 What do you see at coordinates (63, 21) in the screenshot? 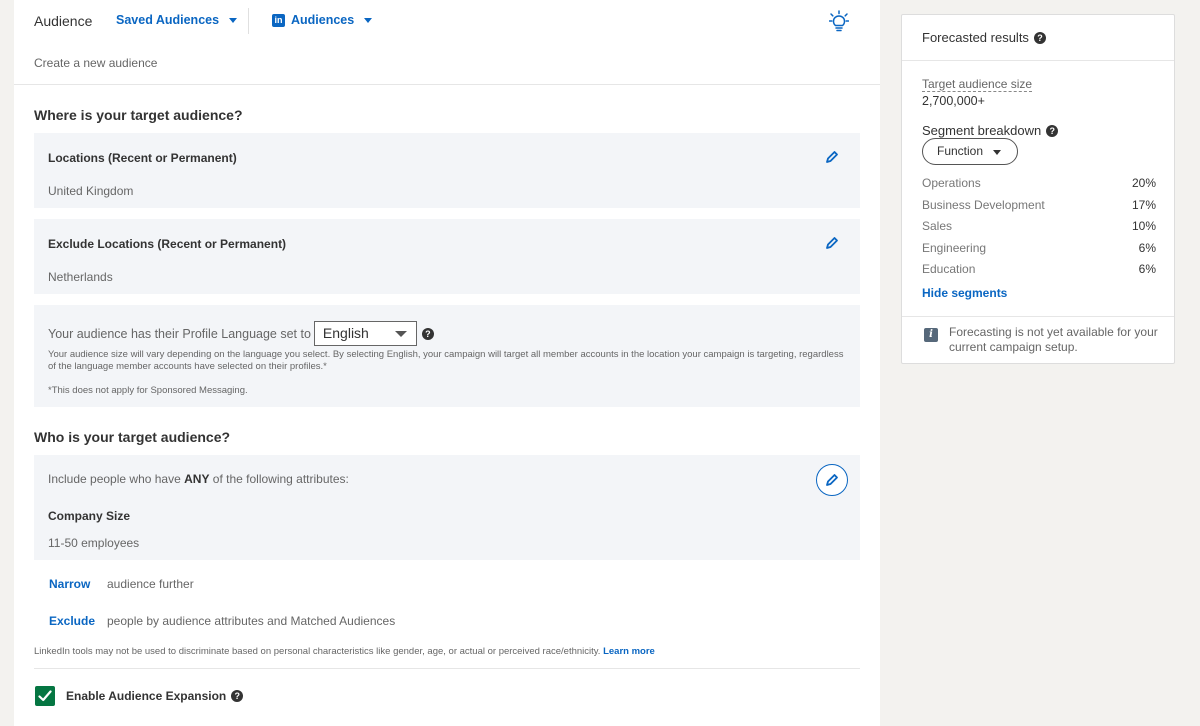
I see `audience-title: Audience` at bounding box center [63, 21].